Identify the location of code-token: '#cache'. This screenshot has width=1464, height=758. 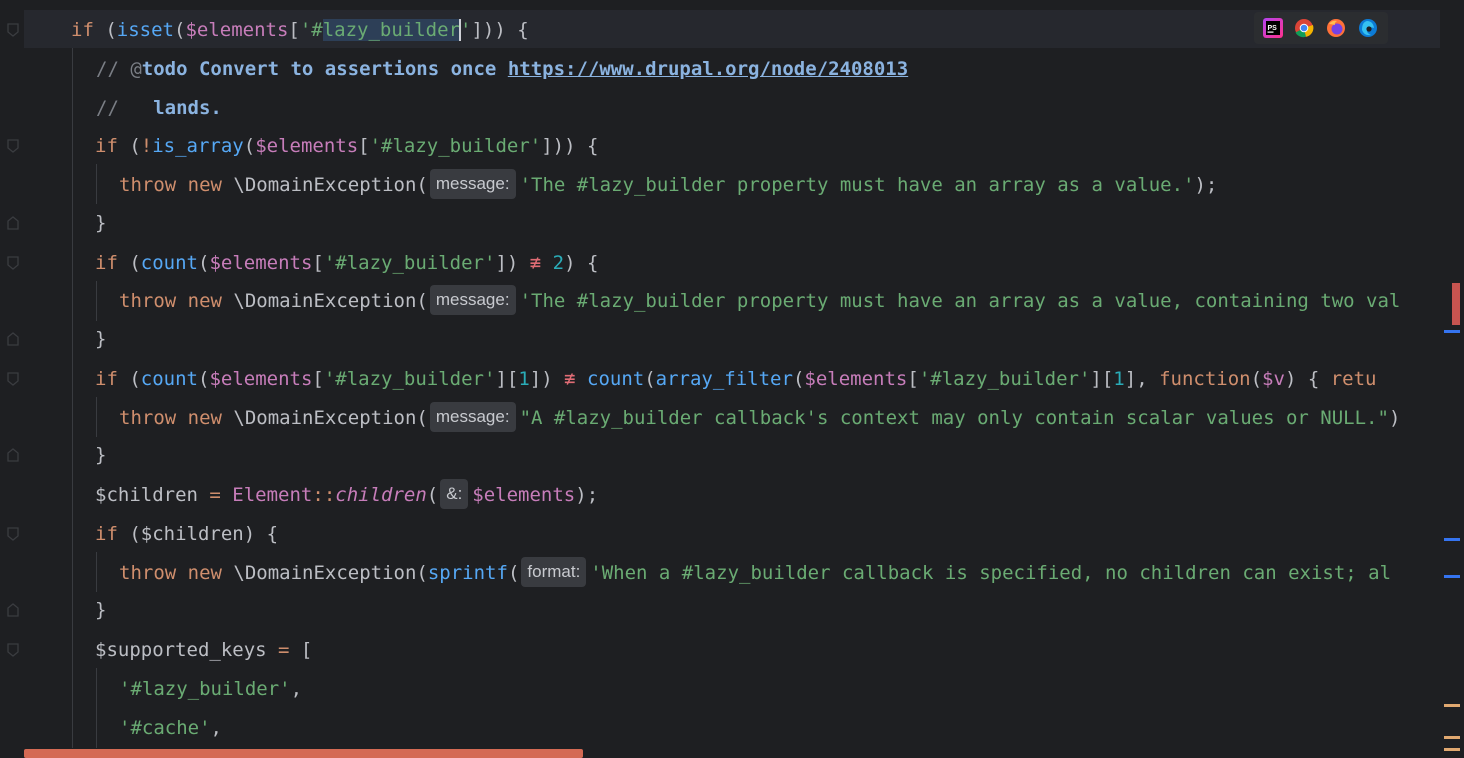
(165, 728).